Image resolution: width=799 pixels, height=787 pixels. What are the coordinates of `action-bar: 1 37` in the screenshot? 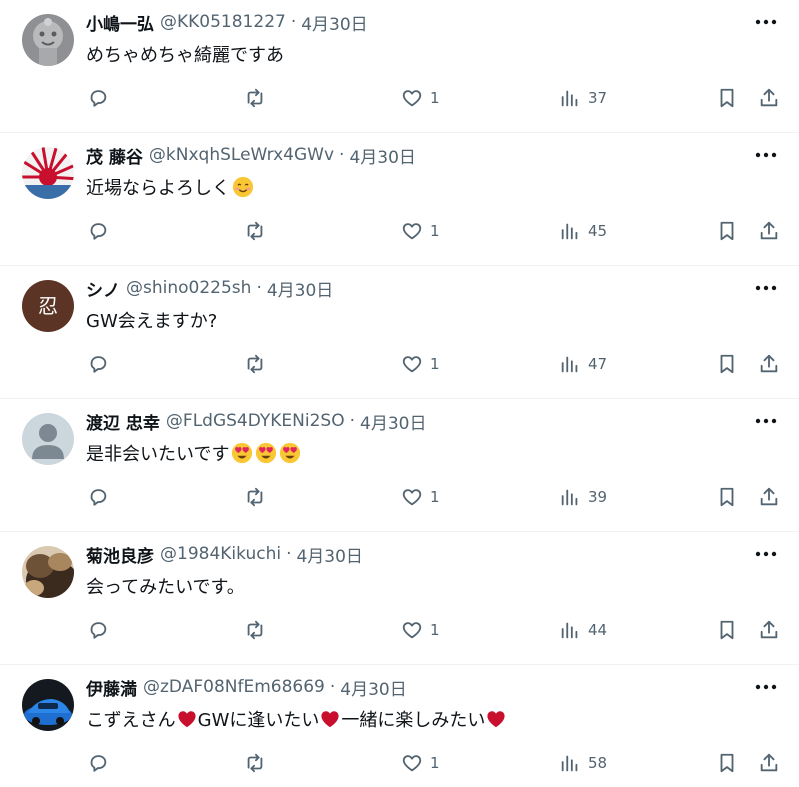 It's located at (399, 98).